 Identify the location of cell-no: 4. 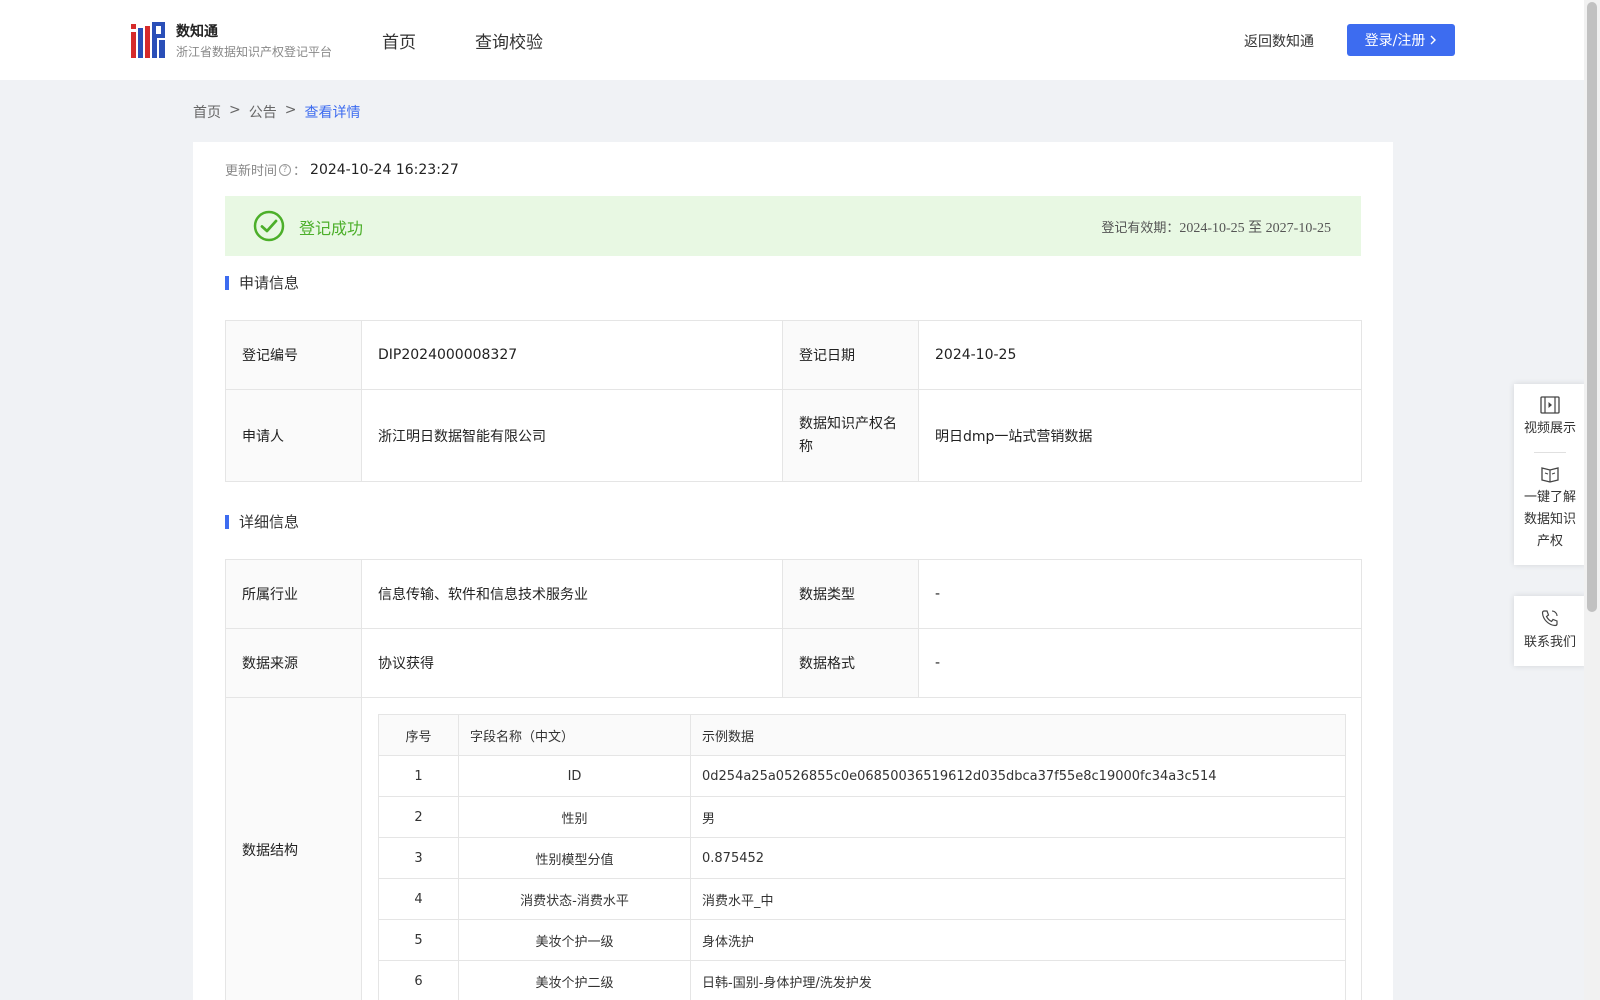
(418, 899).